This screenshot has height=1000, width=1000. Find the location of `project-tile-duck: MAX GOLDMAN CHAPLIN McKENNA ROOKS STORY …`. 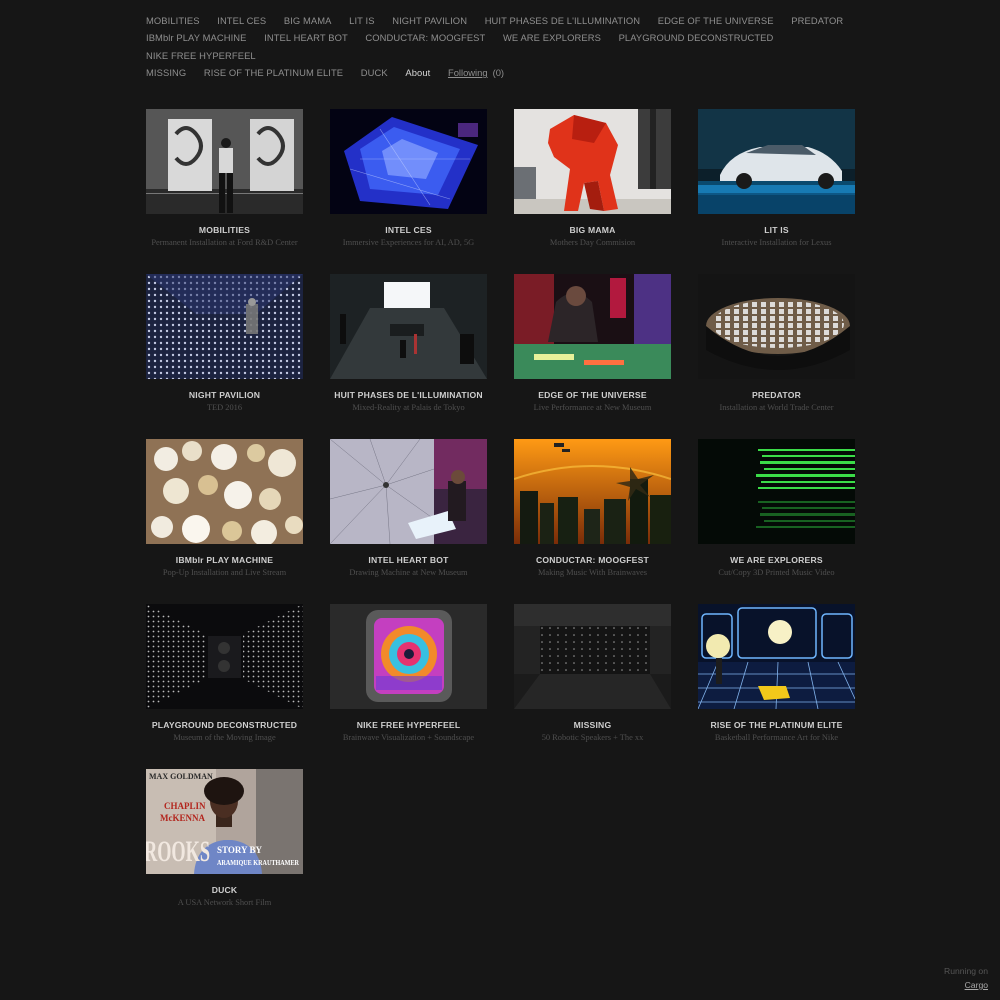

project-tile-duck: MAX GOLDMAN CHAPLIN McKENNA ROOKS STORY … is located at coordinates (224, 838).